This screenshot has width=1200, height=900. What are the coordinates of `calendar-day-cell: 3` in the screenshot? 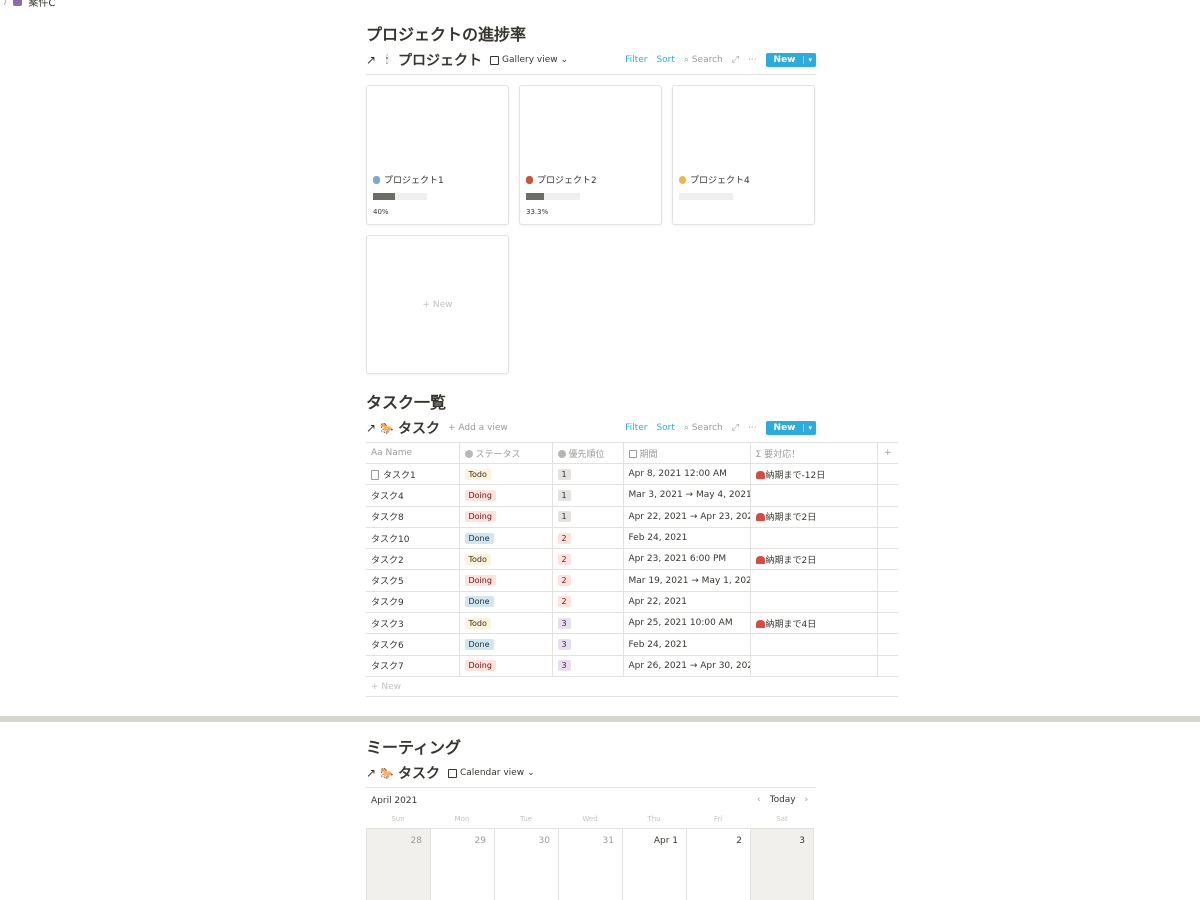 It's located at (782, 864).